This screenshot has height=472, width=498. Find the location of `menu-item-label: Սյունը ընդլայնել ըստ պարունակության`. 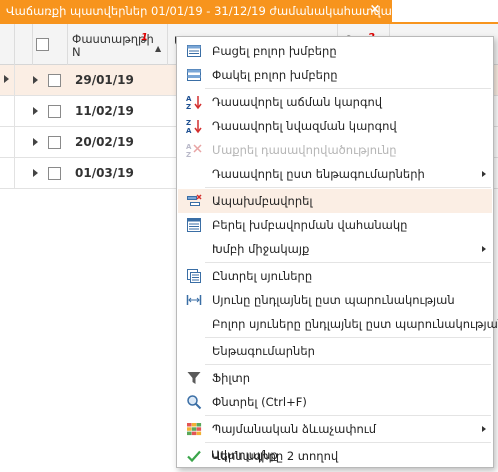

menu-item-label: Սյունը ընդլայնել ըստ պարունակության is located at coordinates (333, 300).